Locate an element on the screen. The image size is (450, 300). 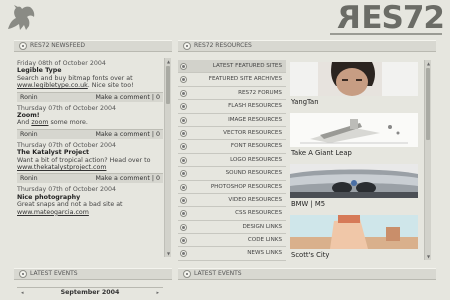
latest-events-bar: LATEST EVENTS is located at coordinates (93, 274).